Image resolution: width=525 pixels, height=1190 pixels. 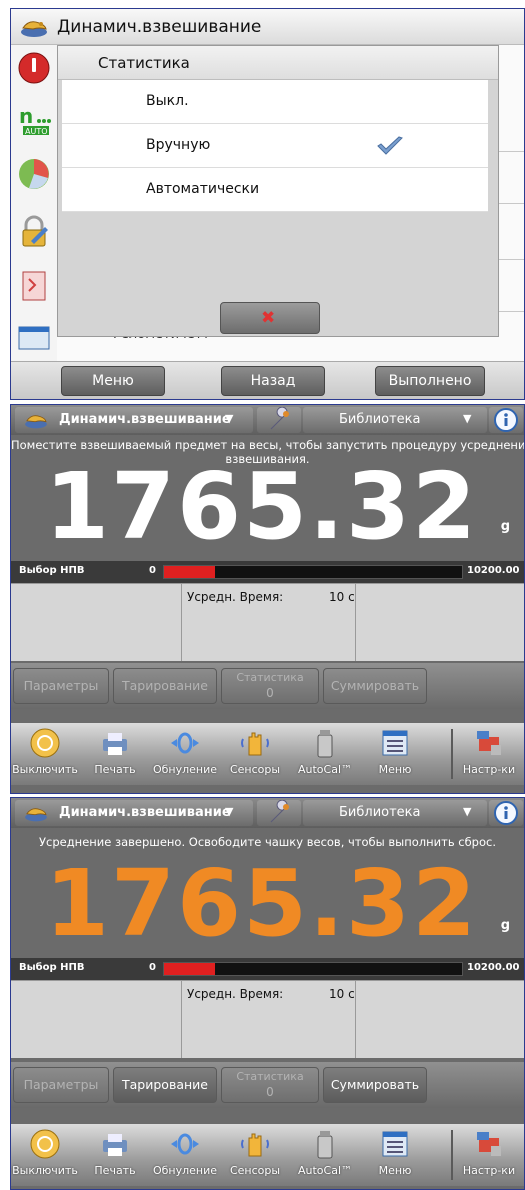 I want to click on settings-sidebar: n AUTO, so click(x=34, y=204).